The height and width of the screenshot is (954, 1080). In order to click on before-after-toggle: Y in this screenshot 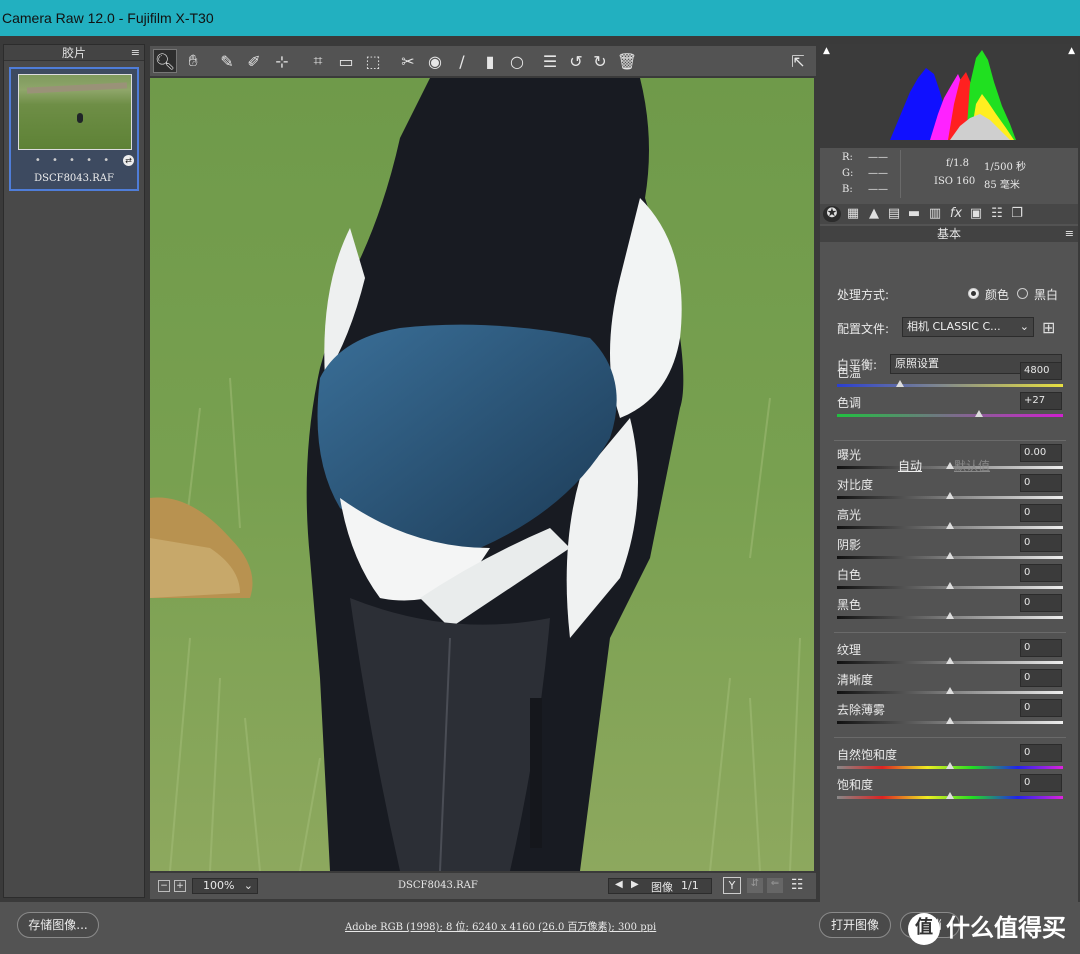, I will do `click(732, 885)`.